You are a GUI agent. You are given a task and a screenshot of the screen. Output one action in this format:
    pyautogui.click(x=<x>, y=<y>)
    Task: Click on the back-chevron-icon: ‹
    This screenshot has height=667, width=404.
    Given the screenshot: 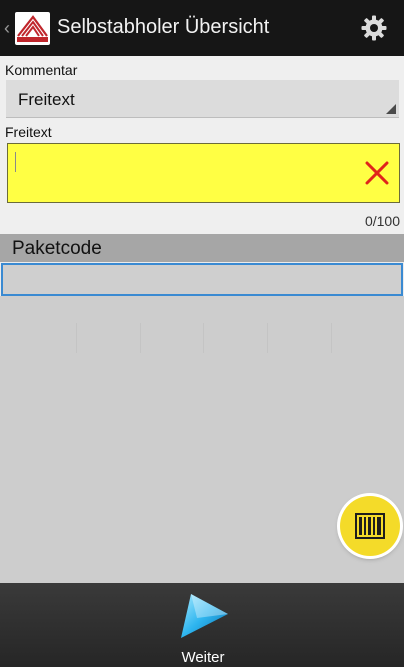 What is the action you would take?
    pyautogui.click(x=7, y=28)
    